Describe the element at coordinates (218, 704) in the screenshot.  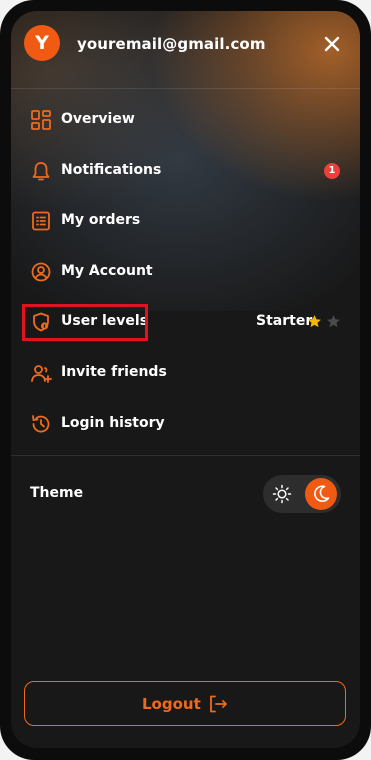
I see `logout-icon` at that location.